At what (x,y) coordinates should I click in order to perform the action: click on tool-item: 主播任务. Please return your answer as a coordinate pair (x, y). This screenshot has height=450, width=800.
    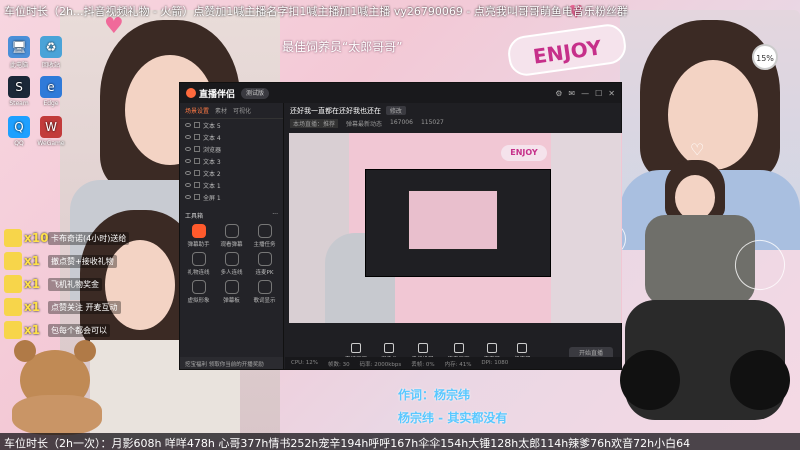
    Looking at the image, I should click on (264, 236).